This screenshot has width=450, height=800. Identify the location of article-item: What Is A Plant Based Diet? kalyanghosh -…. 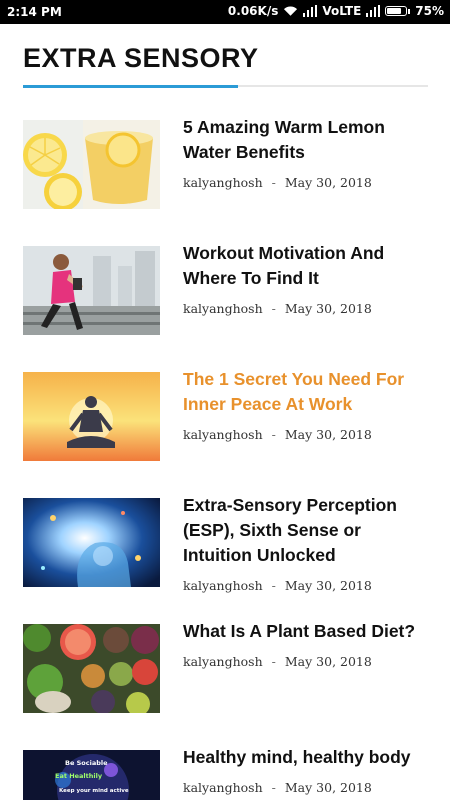
(225, 672).